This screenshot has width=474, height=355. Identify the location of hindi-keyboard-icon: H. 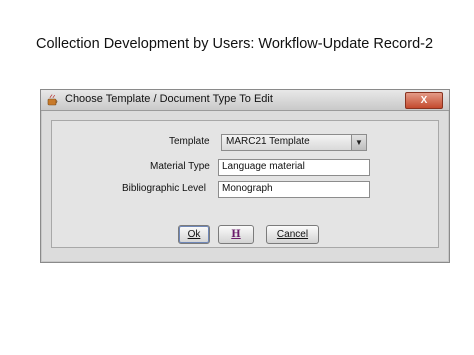
(236, 234).